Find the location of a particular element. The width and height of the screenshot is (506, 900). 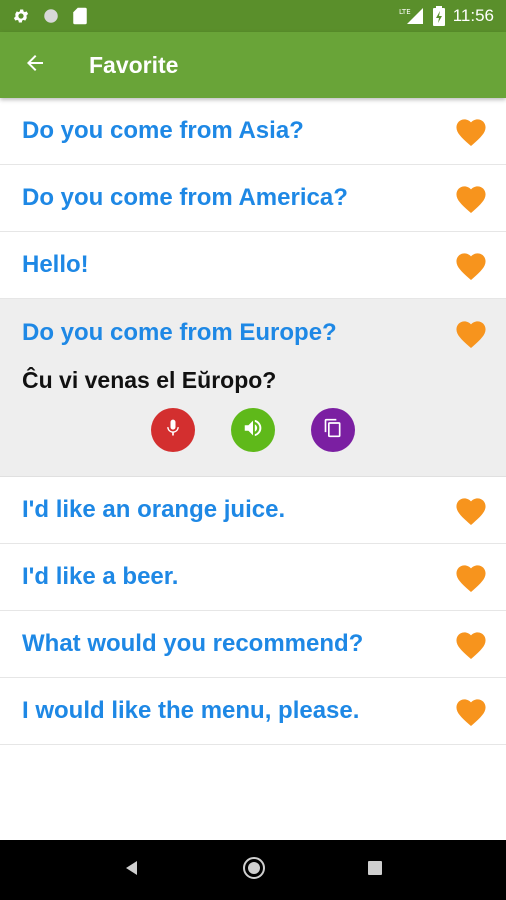

list-item: I'd like a beer. is located at coordinates (253, 577).